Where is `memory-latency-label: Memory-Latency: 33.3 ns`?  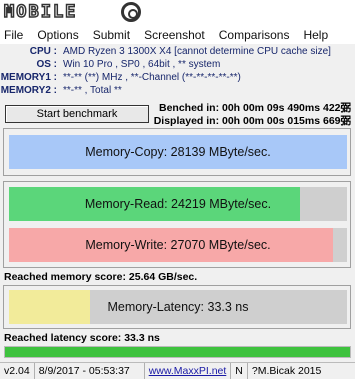
memory-latency-label: Memory-Latency: 33.3 ns is located at coordinates (178, 307).